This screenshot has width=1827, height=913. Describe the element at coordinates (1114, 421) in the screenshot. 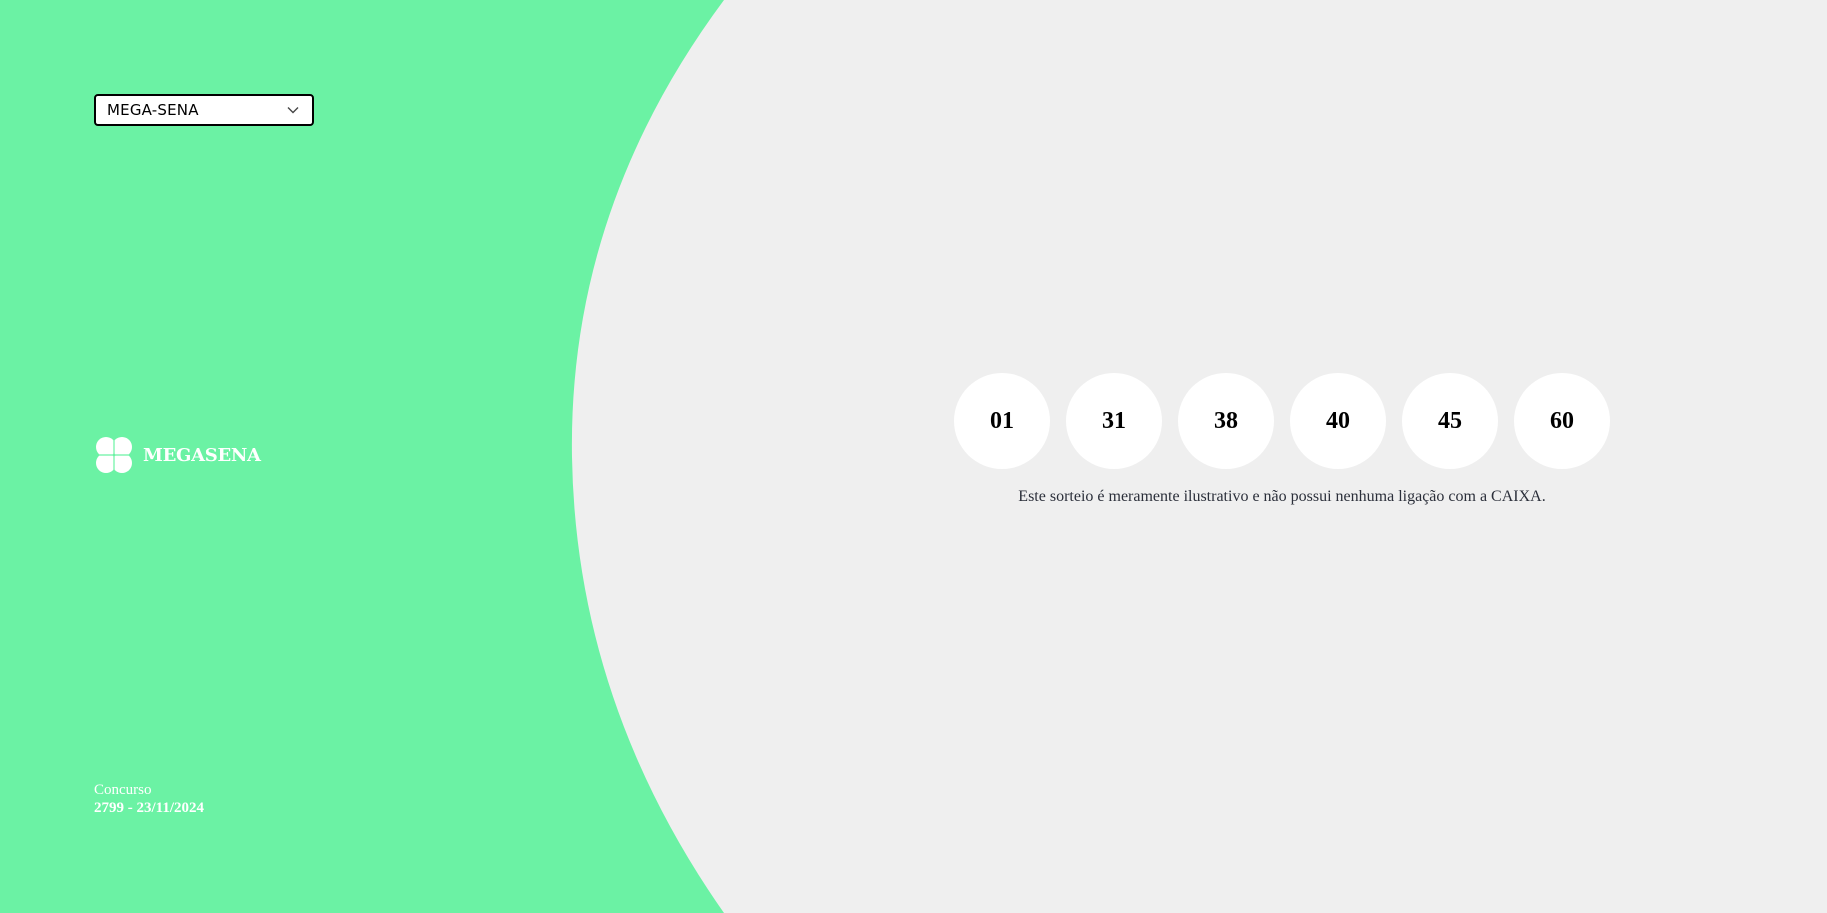

I see `number-ball: 31` at that location.